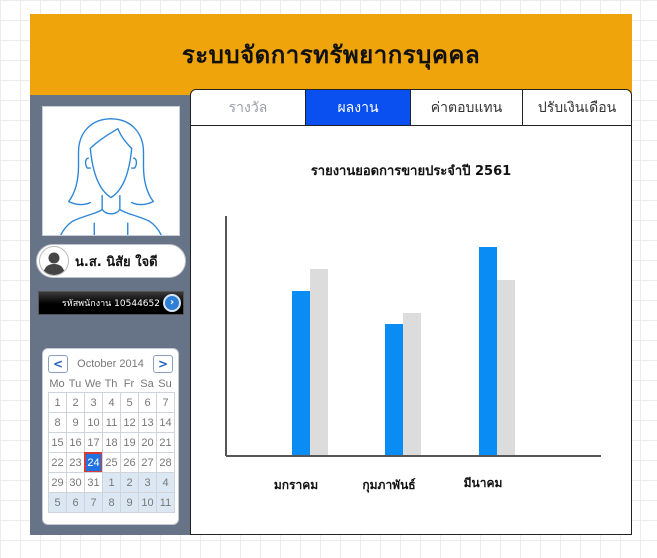 This screenshot has width=657, height=558. Describe the element at coordinates (57, 442) in the screenshot. I see `calendar-day: 15` at that location.